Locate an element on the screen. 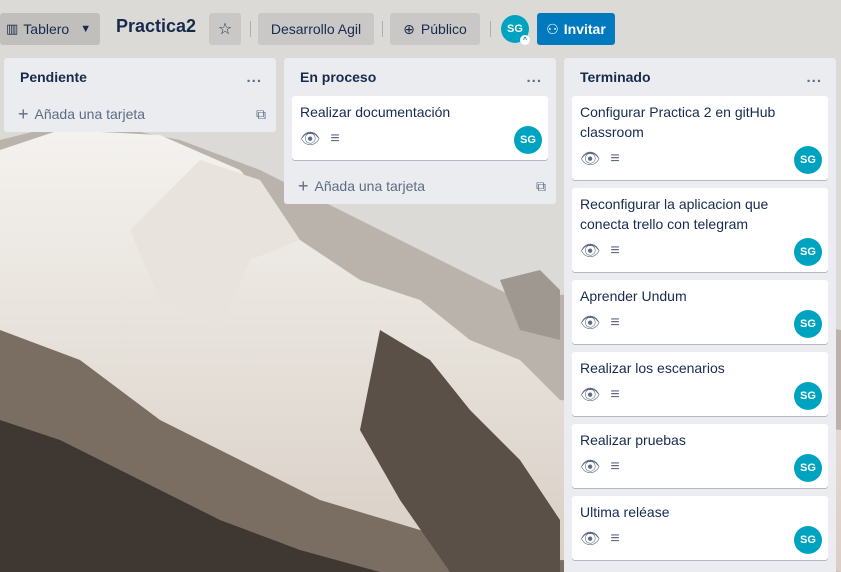  list-title: En proceso is located at coordinates (338, 77).